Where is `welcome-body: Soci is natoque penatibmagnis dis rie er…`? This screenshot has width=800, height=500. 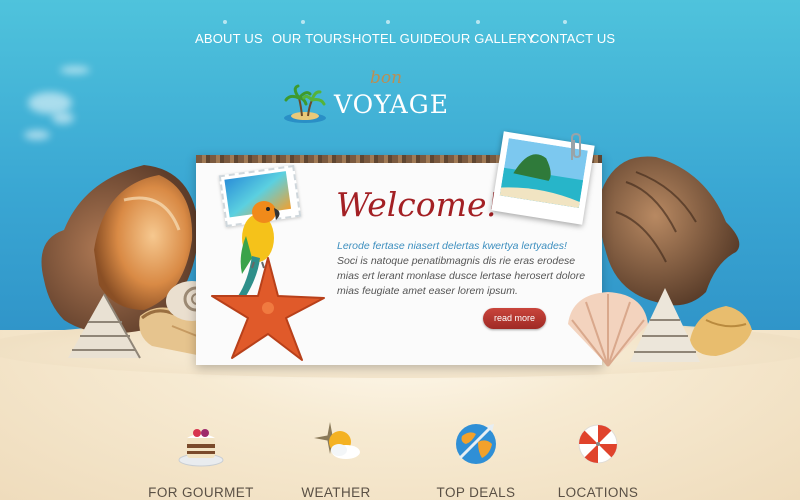 welcome-body: Soci is natoque penatibmagnis dis rie er… is located at coordinates (461, 276).